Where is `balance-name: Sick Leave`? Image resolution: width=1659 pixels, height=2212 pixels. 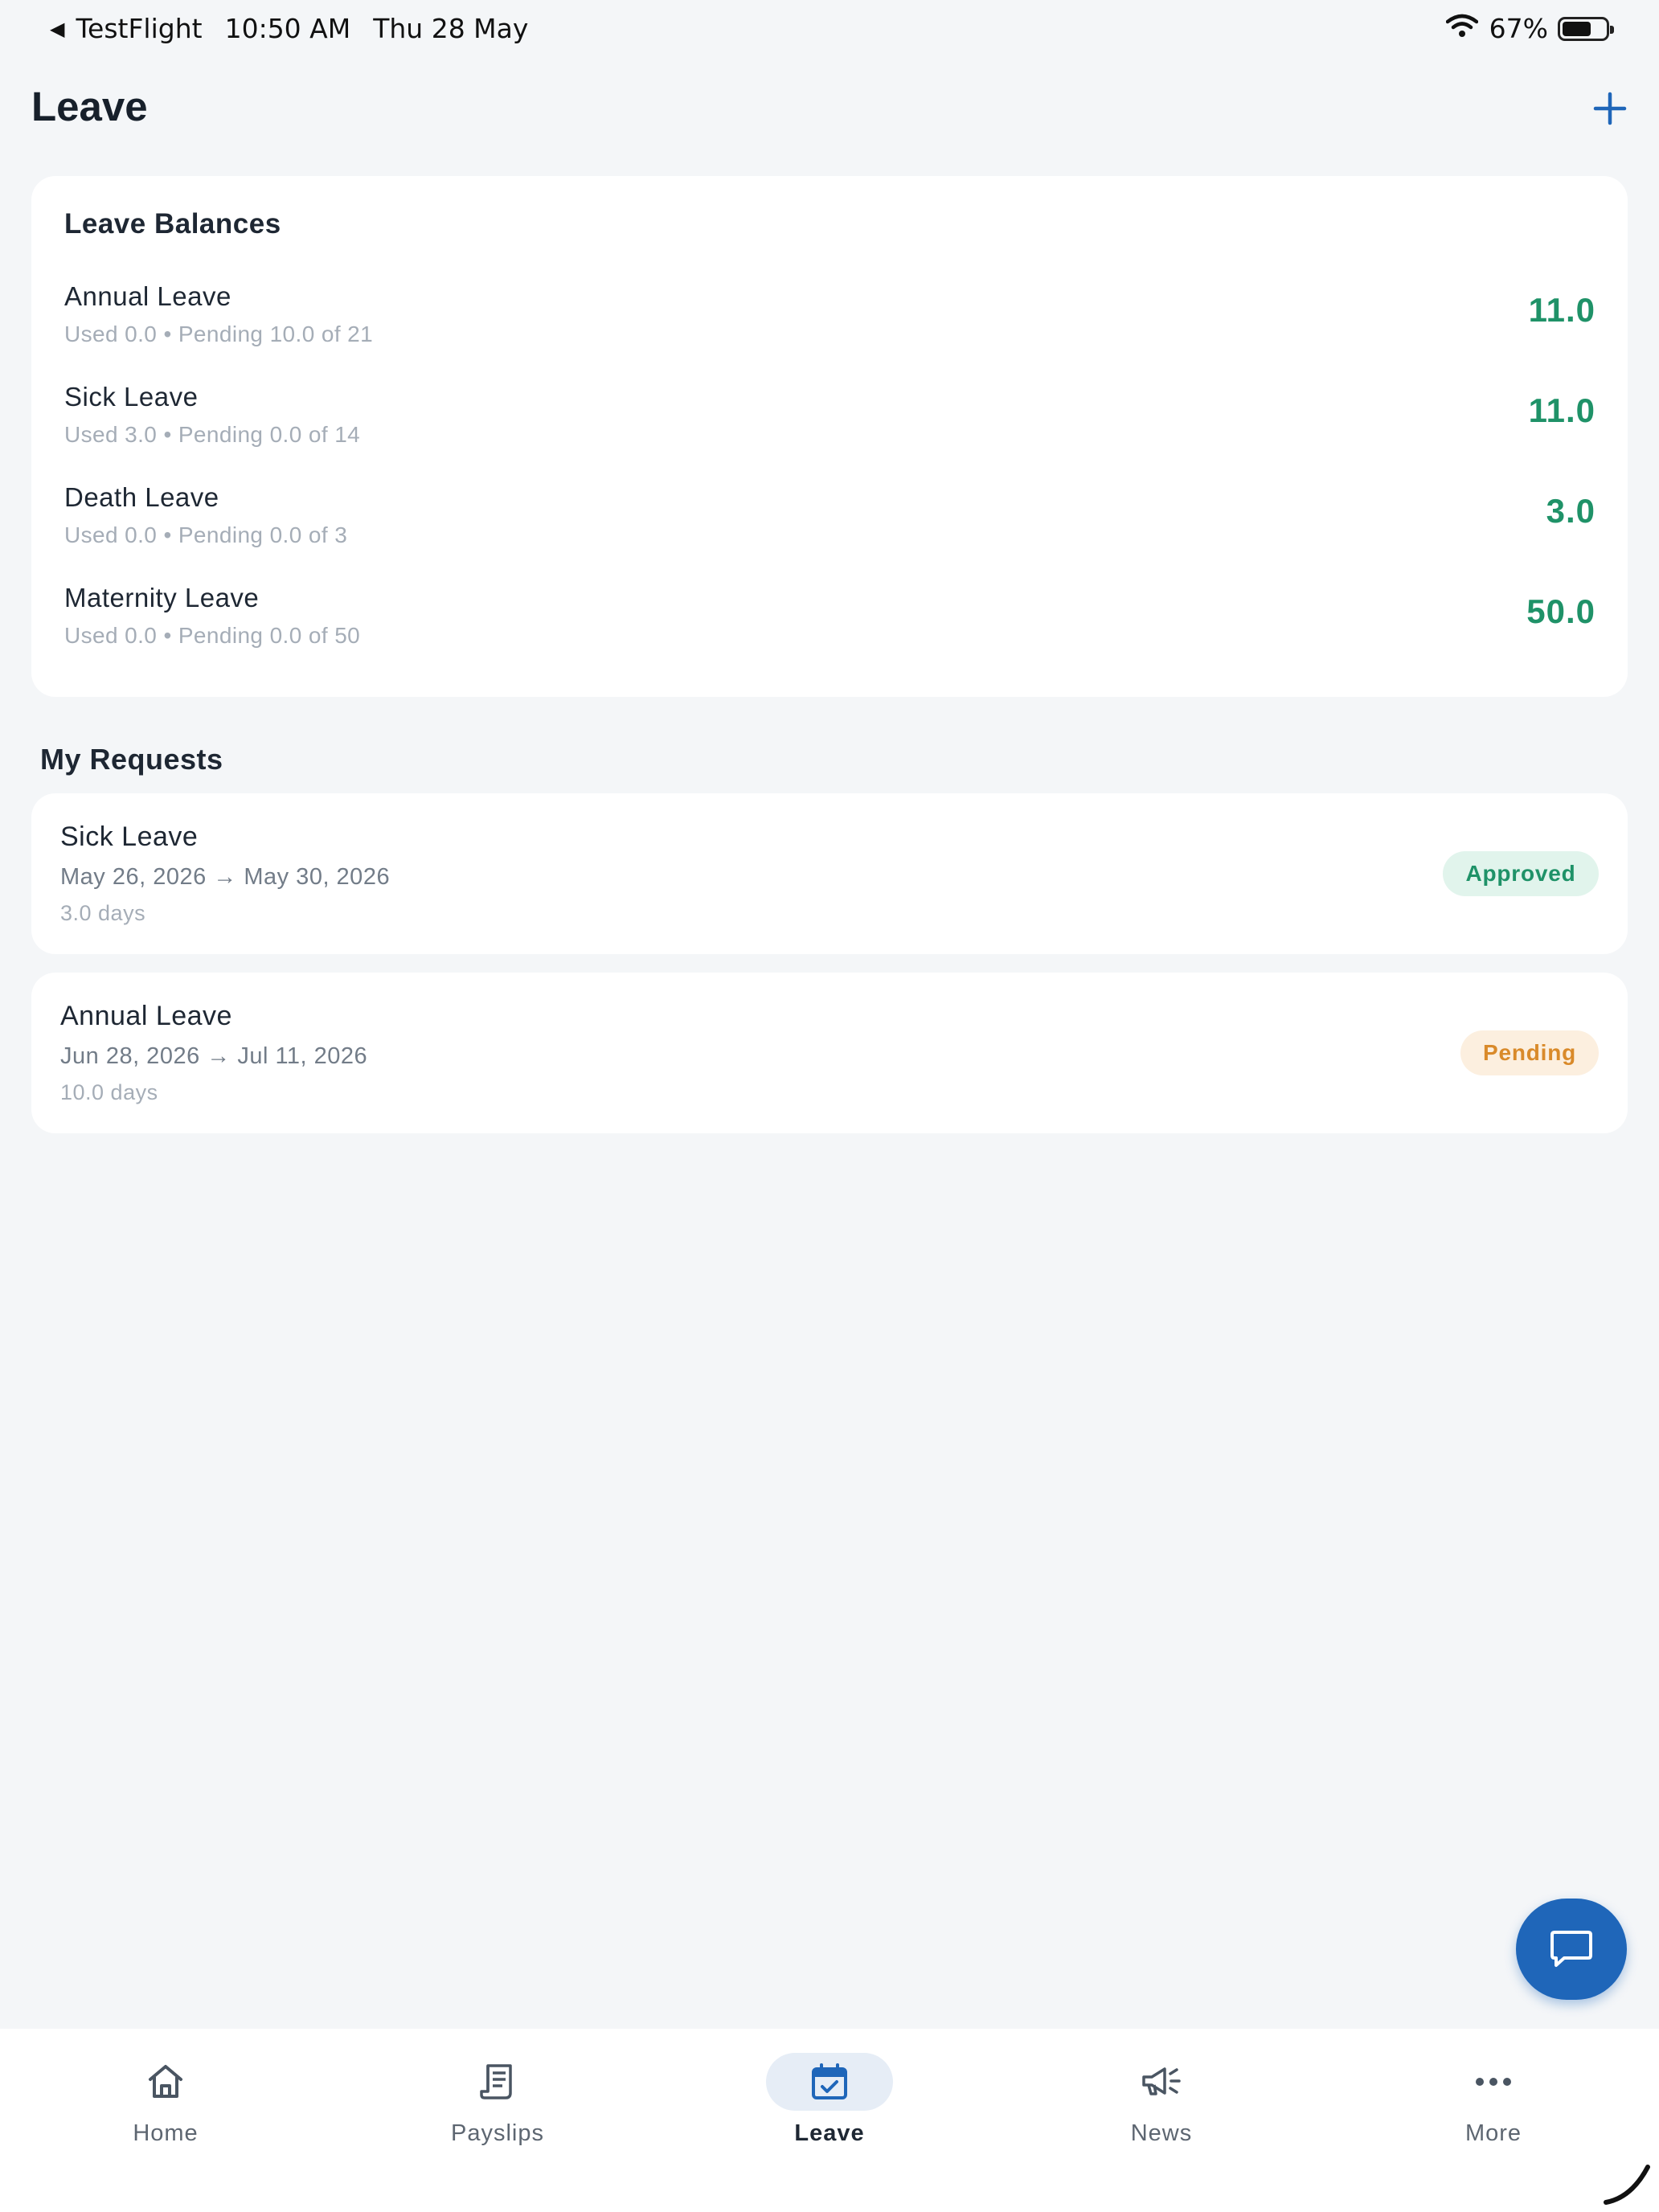
balance-name: Sick Leave is located at coordinates (131, 397).